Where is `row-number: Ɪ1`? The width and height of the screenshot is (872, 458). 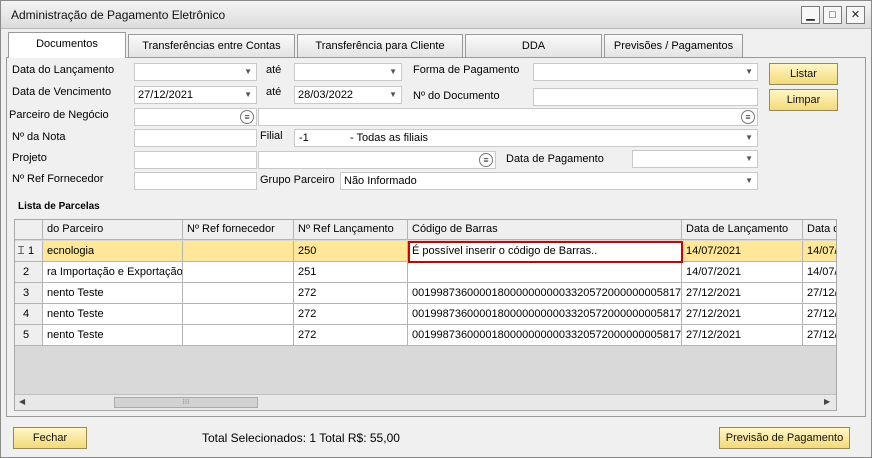
row-number: Ɪ1 is located at coordinates (29, 251).